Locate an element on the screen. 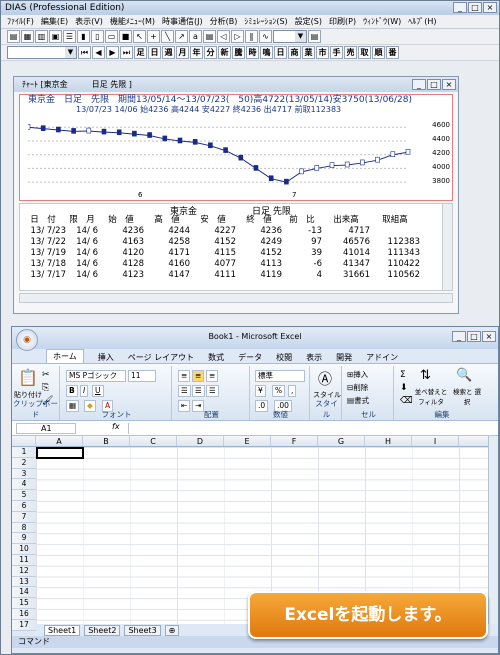  table-tool-icon: ▦ is located at coordinates (27, 36).